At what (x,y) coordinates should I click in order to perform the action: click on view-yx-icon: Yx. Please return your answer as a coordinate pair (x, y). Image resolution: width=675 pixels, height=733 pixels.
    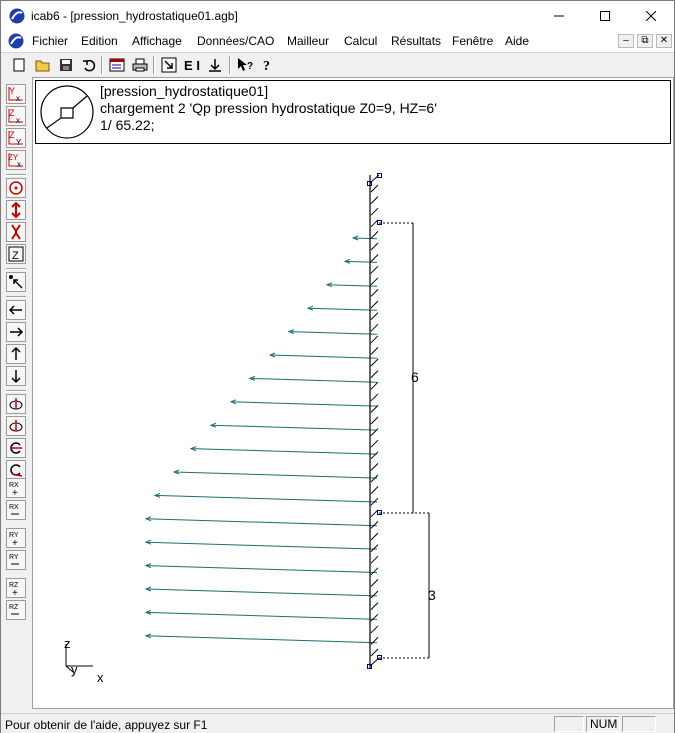
    Looking at the image, I should click on (15, 94).